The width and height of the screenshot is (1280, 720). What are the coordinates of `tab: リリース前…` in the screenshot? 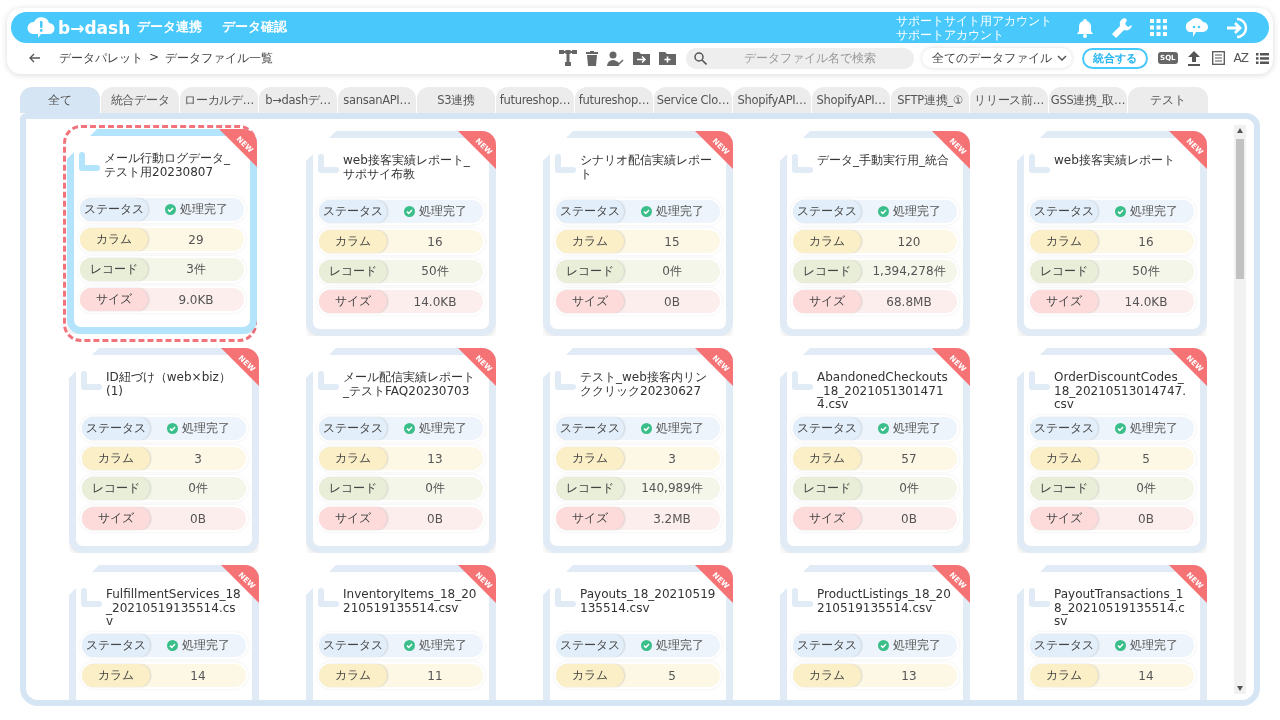 It's located at (1009, 100).